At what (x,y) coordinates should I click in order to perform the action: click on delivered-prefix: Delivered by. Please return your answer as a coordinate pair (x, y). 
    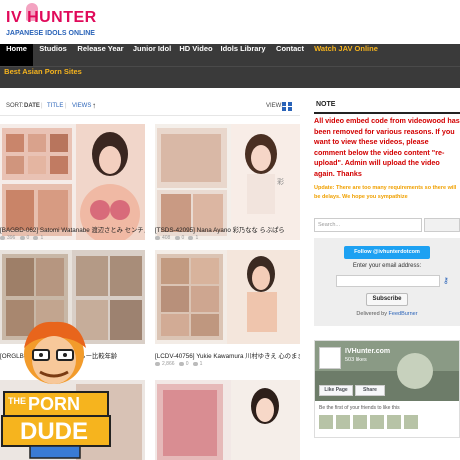
    Looking at the image, I should click on (371, 314).